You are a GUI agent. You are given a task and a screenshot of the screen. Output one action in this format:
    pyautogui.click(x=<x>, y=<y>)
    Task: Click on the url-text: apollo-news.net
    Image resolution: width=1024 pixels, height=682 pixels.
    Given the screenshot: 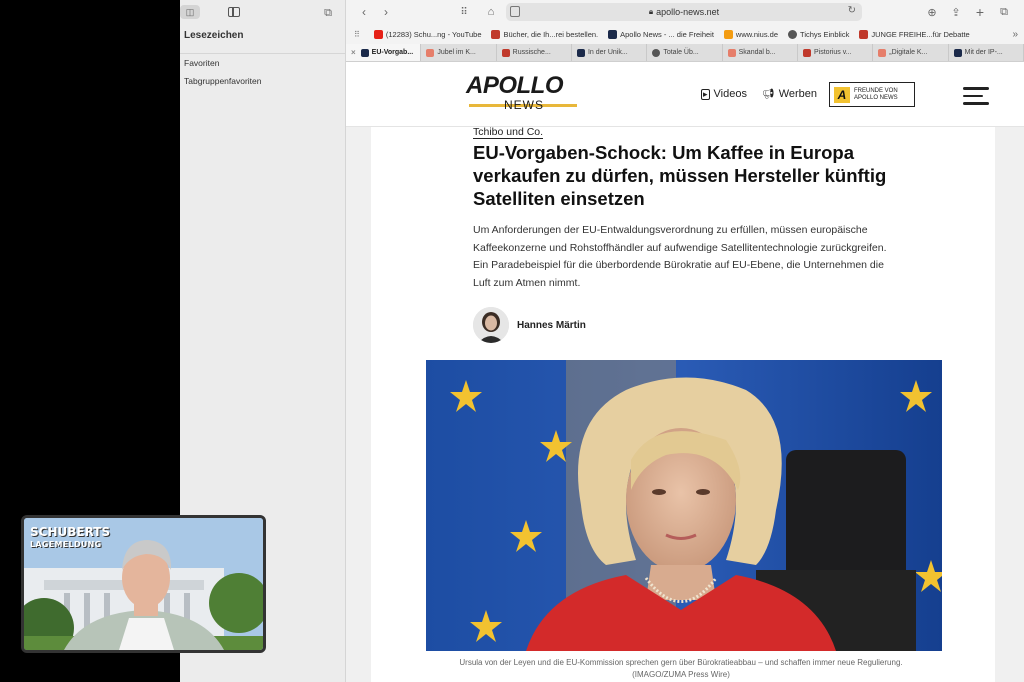 What is the action you would take?
    pyautogui.click(x=688, y=12)
    